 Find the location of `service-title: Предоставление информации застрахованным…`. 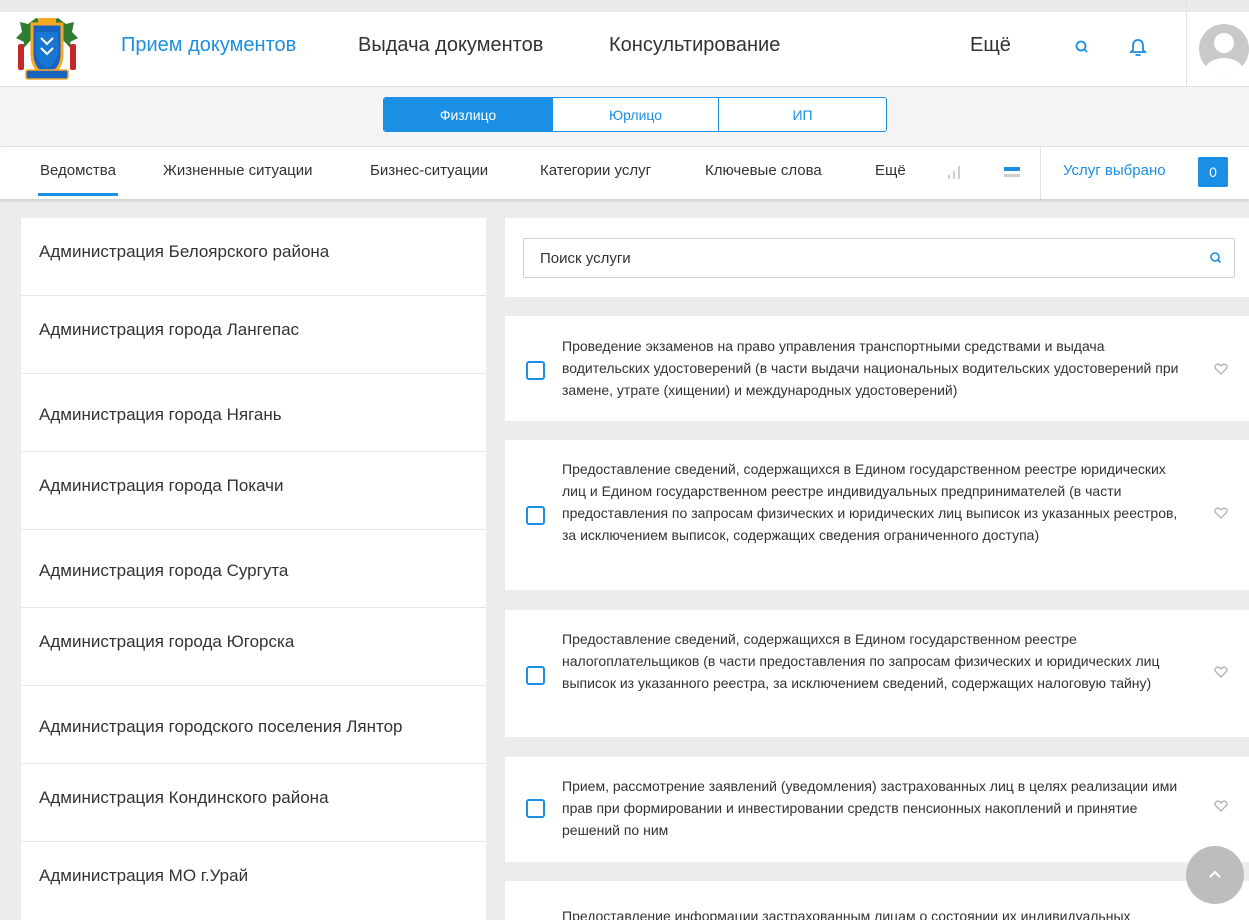

service-title: Предоставление информации застрахованным… is located at coordinates (882, 912).